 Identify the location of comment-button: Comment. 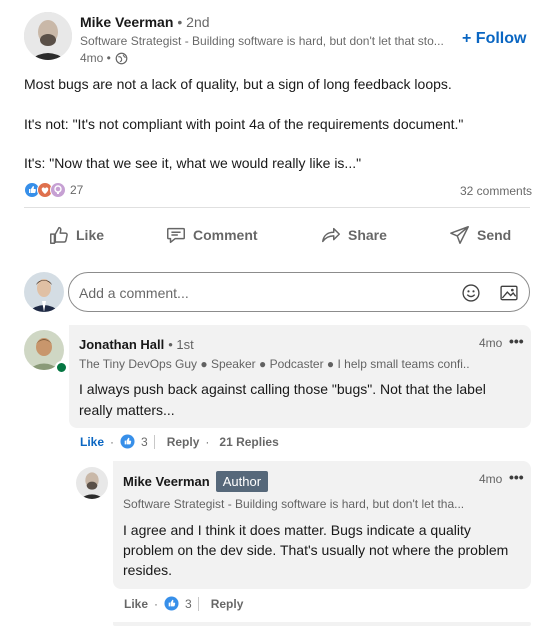
(211, 235).